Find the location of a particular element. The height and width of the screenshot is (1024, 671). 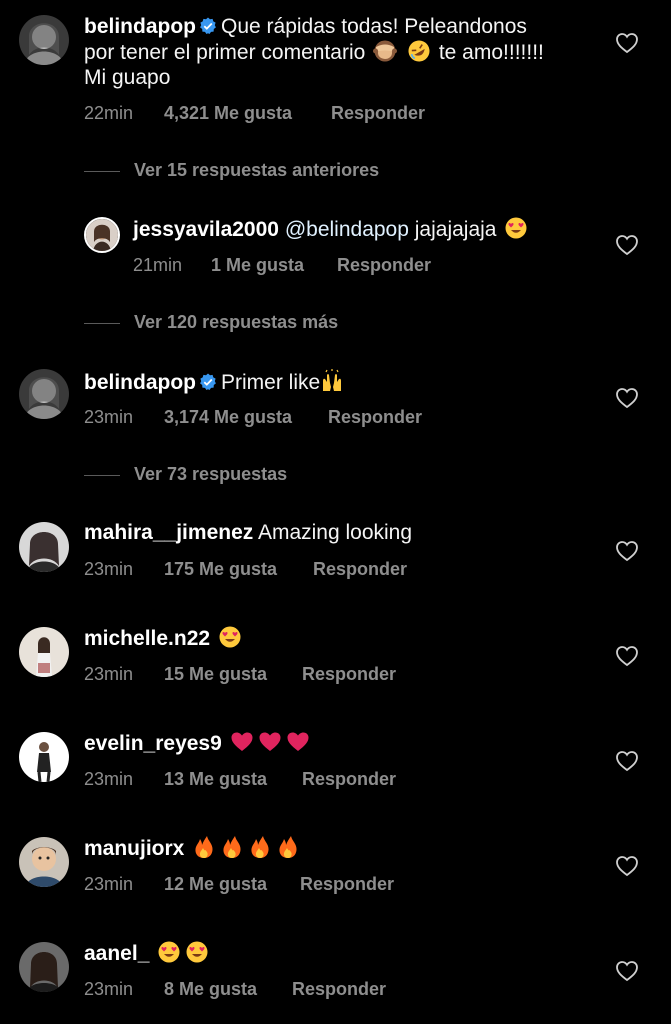

username: michelle.n22 is located at coordinates (147, 638).